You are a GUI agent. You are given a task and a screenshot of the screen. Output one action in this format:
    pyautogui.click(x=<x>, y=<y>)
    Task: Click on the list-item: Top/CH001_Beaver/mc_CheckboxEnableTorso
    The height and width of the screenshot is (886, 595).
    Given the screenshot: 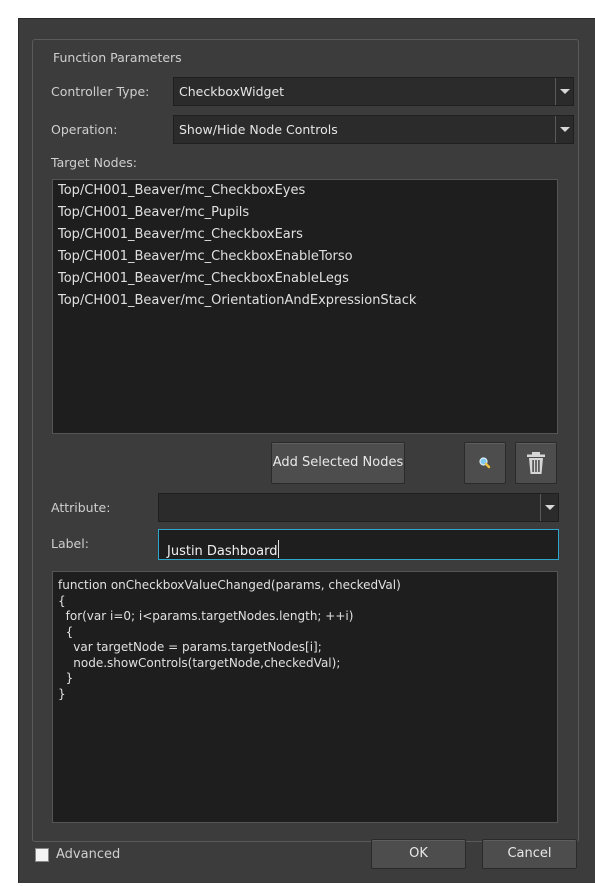 What is the action you would take?
    pyautogui.click(x=305, y=257)
    